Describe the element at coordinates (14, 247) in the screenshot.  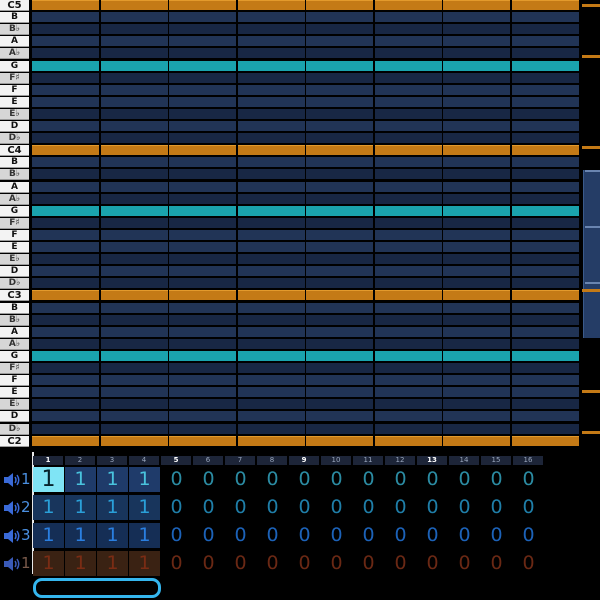
I see `piano-key: E` at that location.